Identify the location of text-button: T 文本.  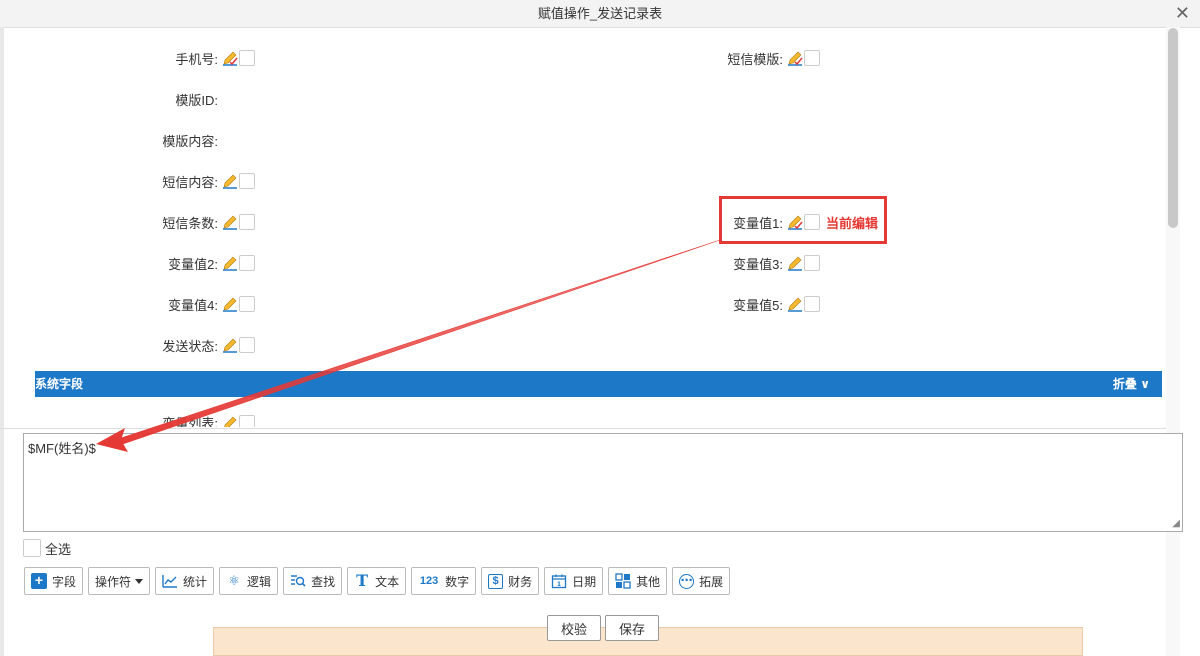
(377, 581).